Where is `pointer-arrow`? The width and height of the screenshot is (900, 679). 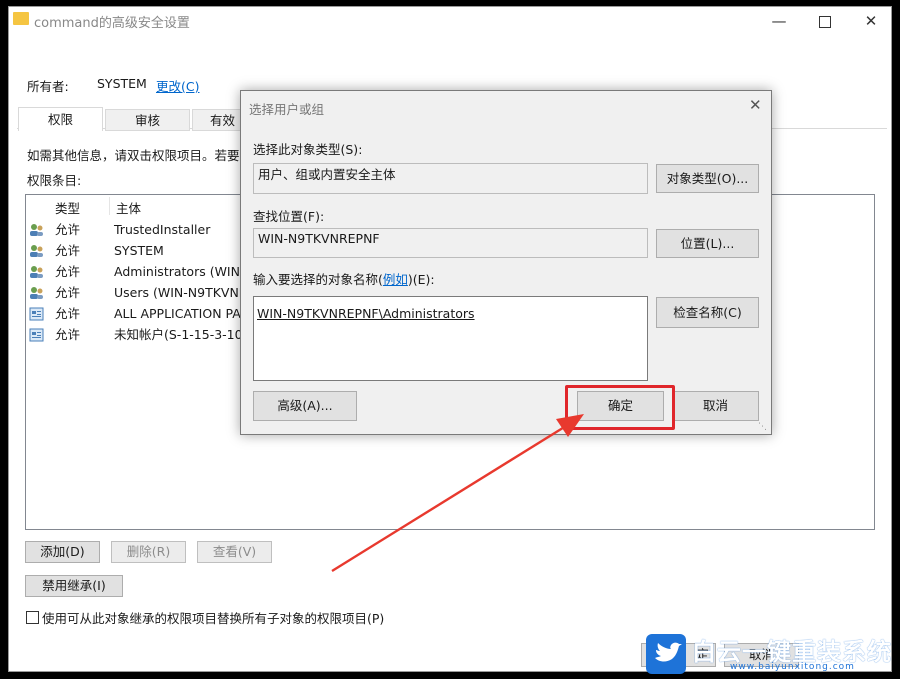
pointer-arrow is located at coordinates (457, 493).